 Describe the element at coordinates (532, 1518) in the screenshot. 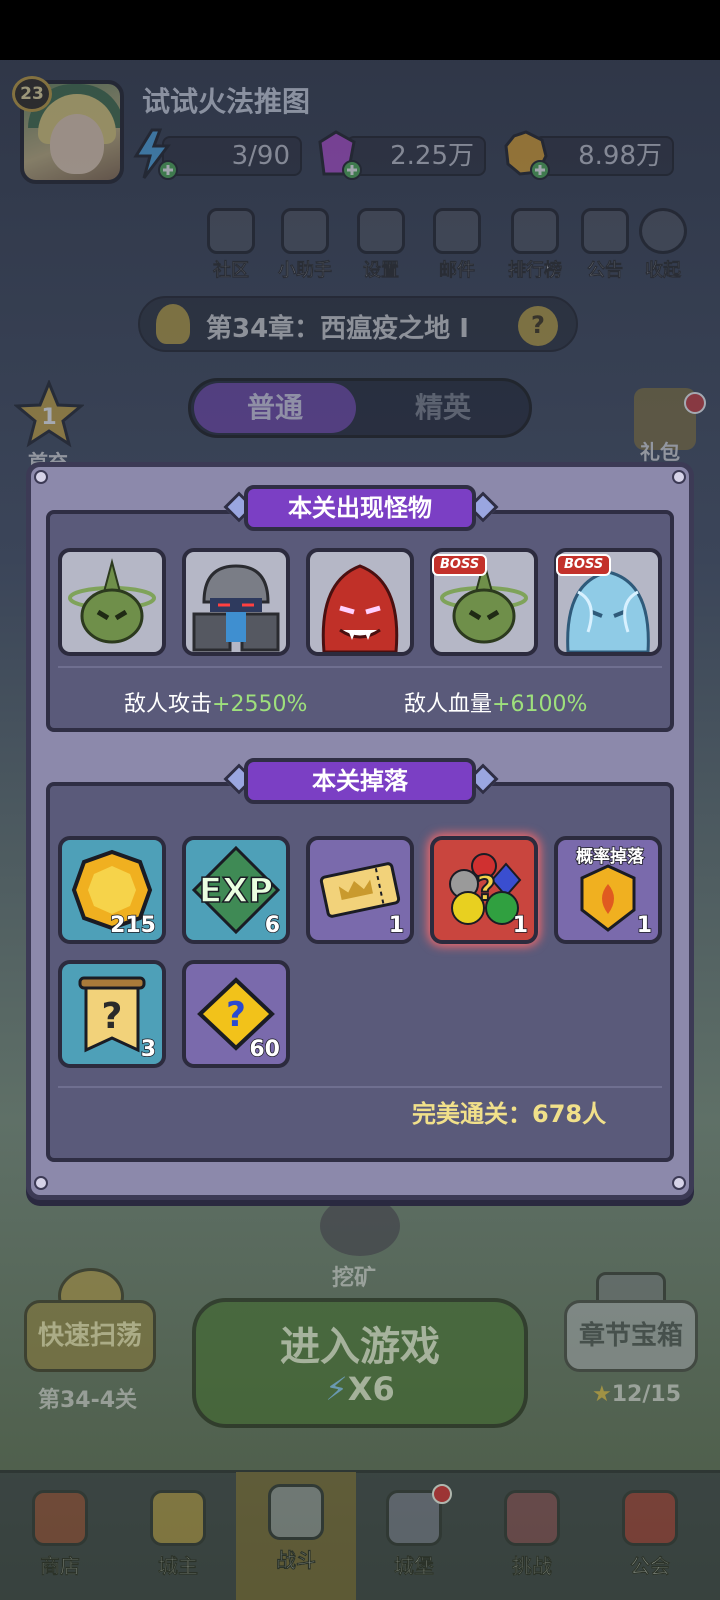

I see `demon-mask-icon` at that location.